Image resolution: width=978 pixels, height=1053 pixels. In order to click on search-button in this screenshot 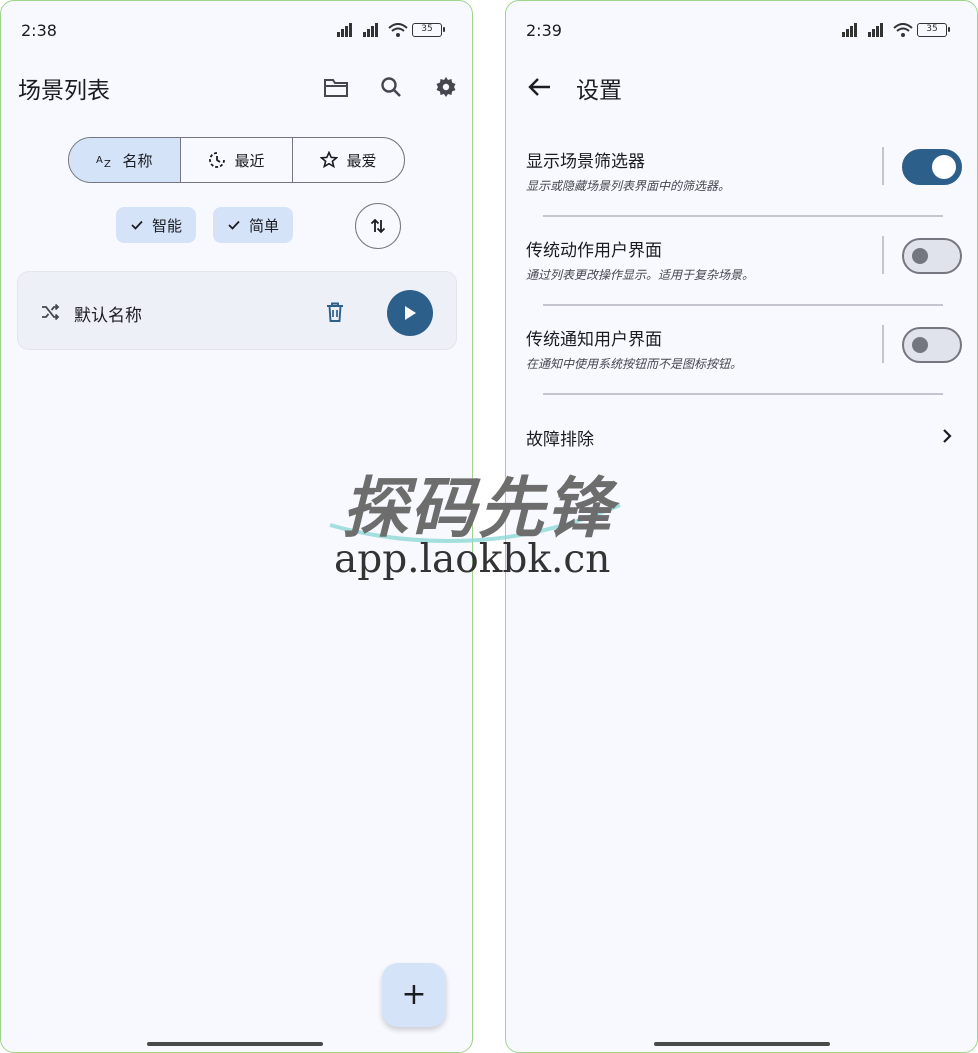, I will do `click(391, 87)`.